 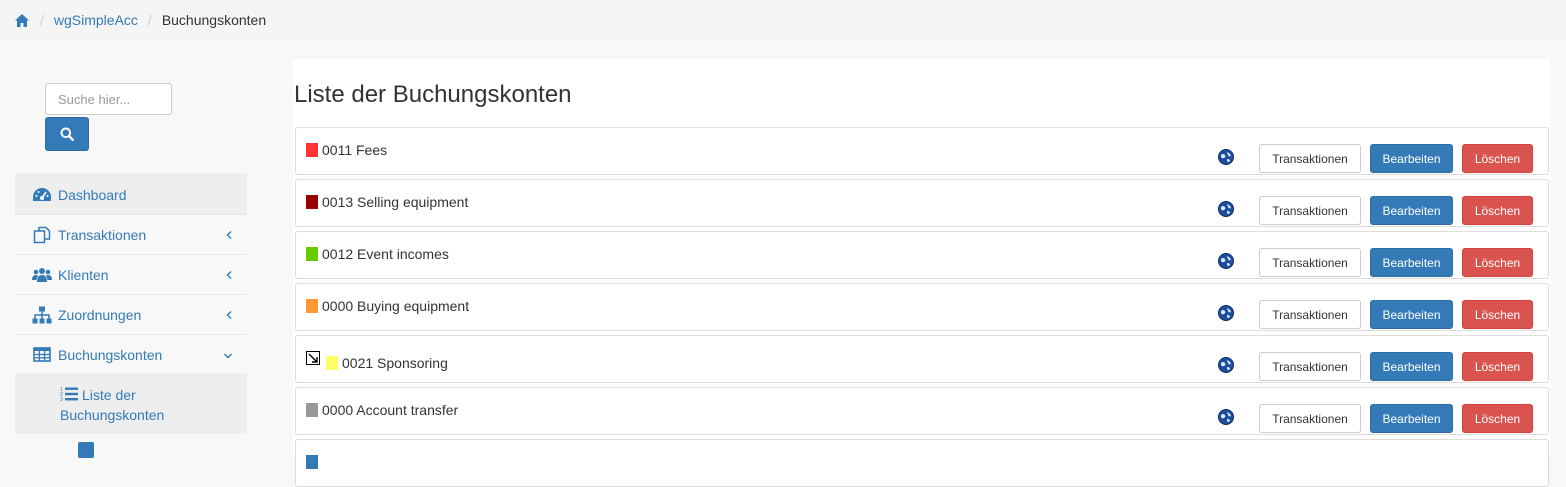 I want to click on sidebar-subitem-label: Buchungskonten, so click(x=112, y=415).